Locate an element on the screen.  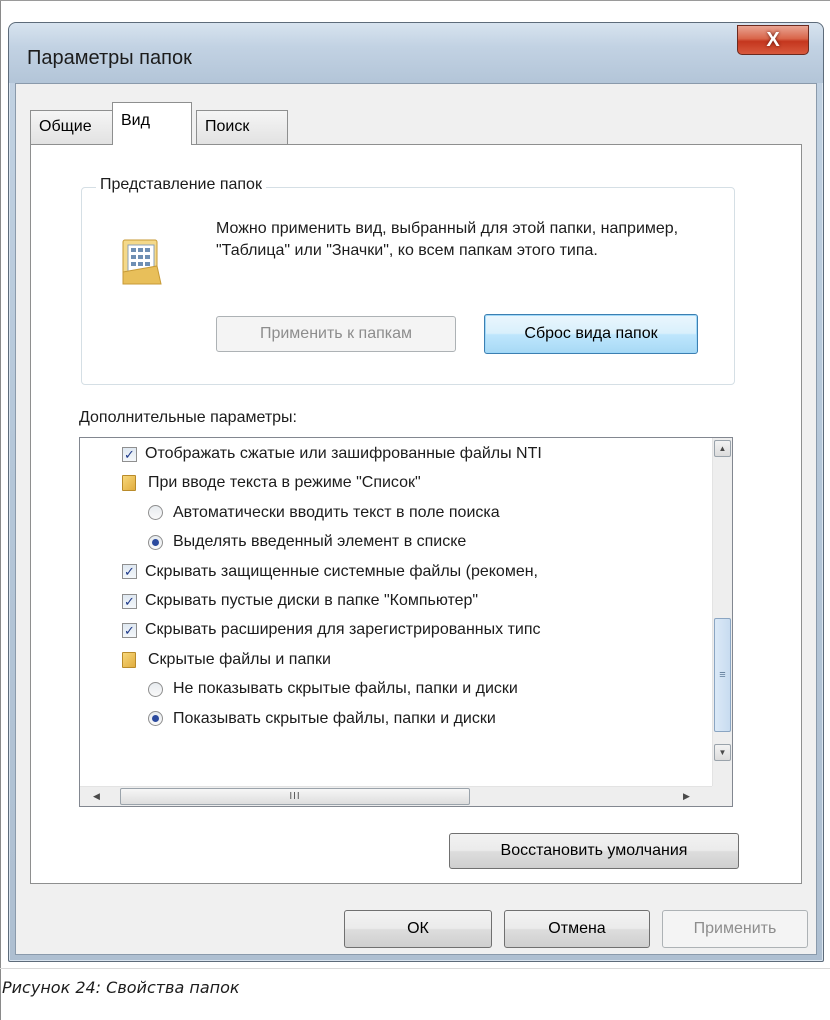
advanced-setting-row: При вводе текста в режиме "Список" is located at coordinates (271, 483).